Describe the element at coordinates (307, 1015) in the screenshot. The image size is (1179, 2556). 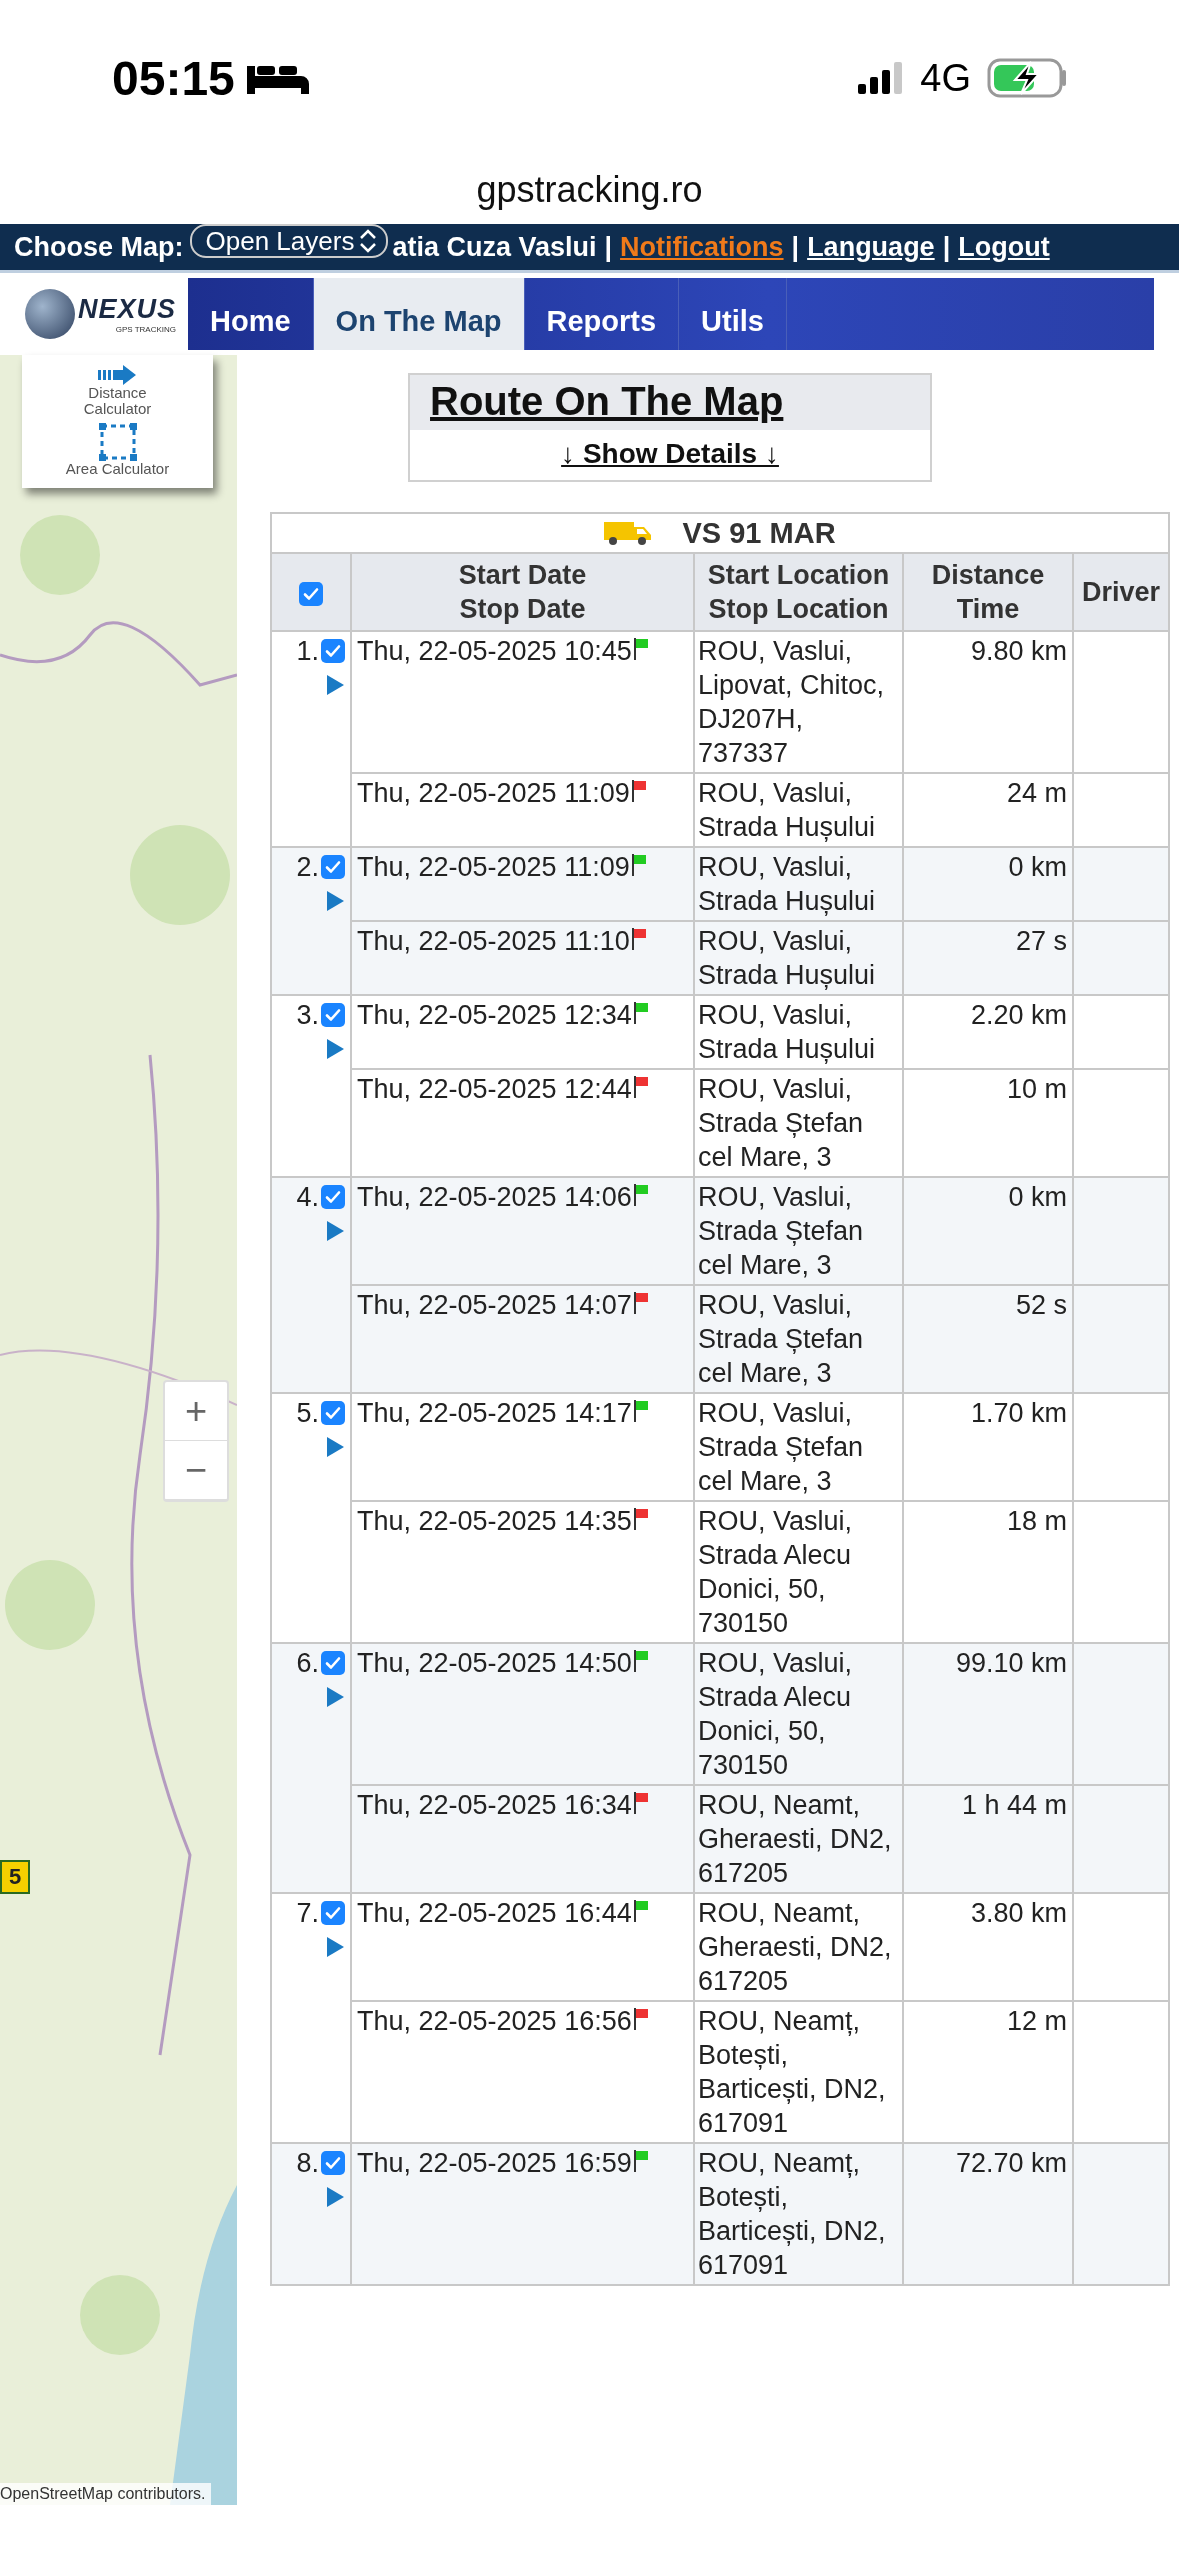
I see `trip-number: 3.` at that location.